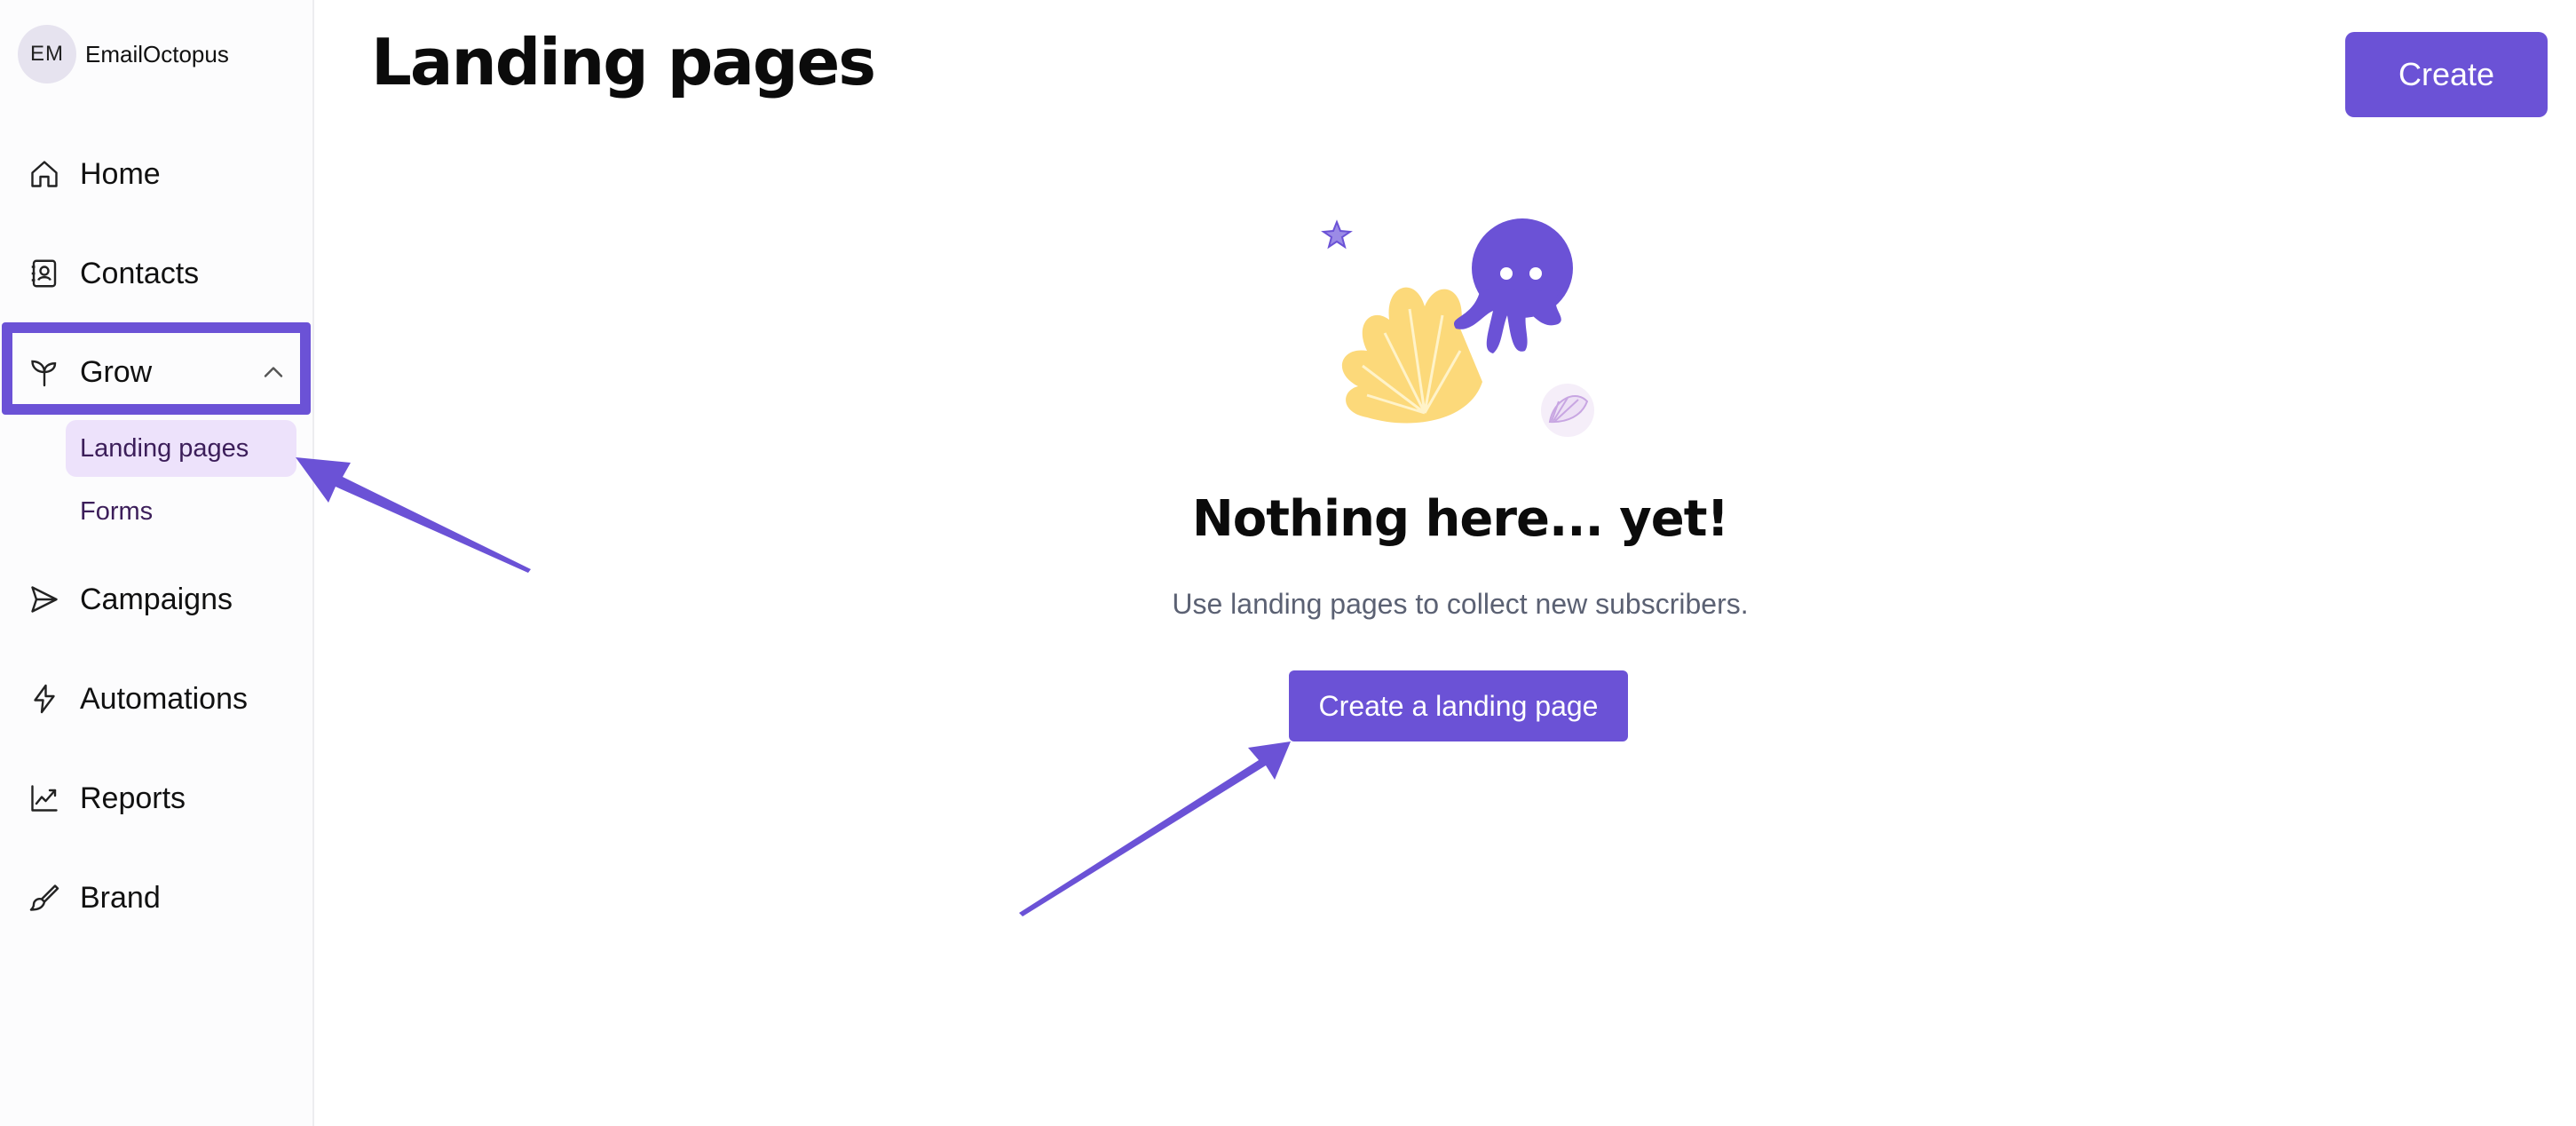  What do you see at coordinates (1337, 234) in the screenshot?
I see `starfish-icon` at bounding box center [1337, 234].